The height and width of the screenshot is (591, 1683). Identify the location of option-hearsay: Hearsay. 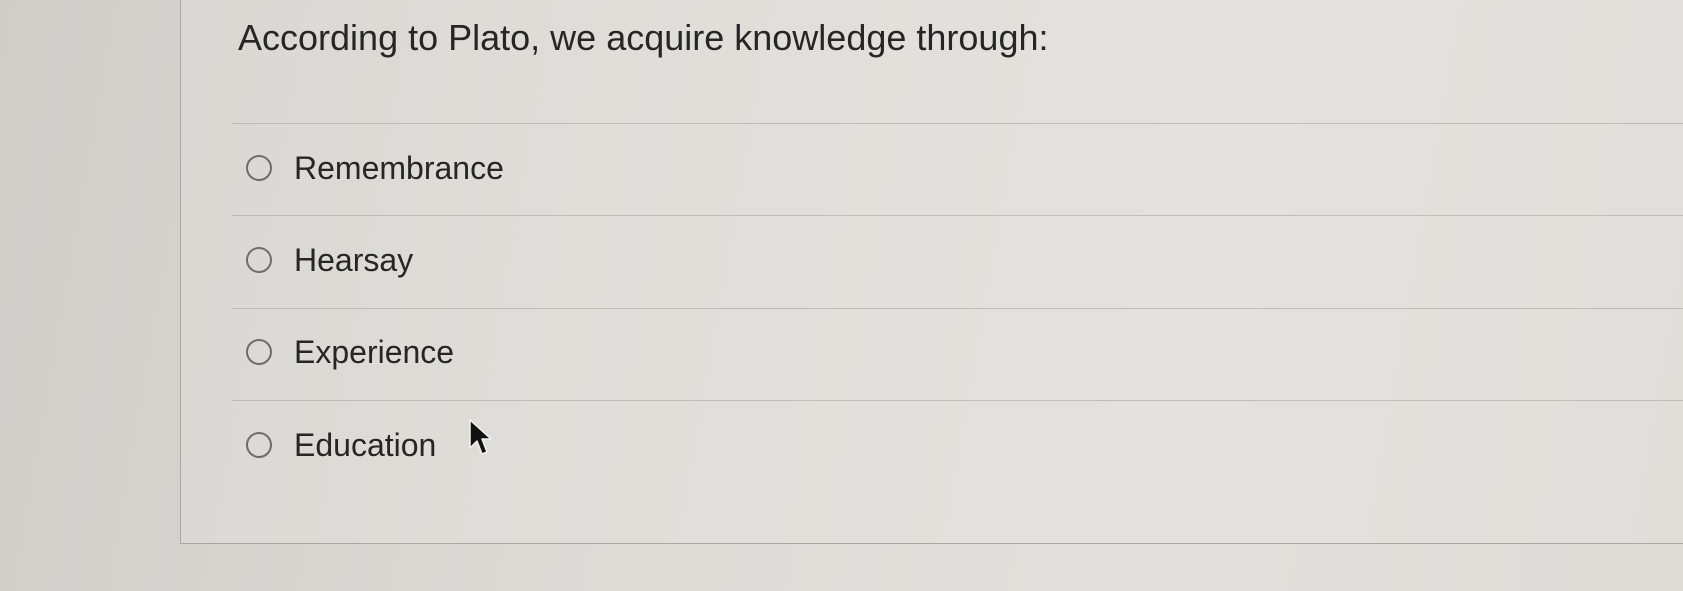
(329, 260).